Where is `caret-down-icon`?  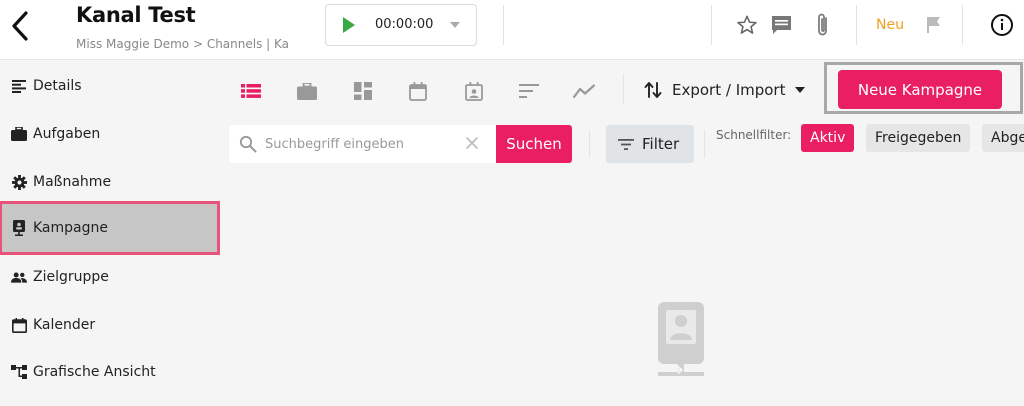
caret-down-icon is located at coordinates (800, 90).